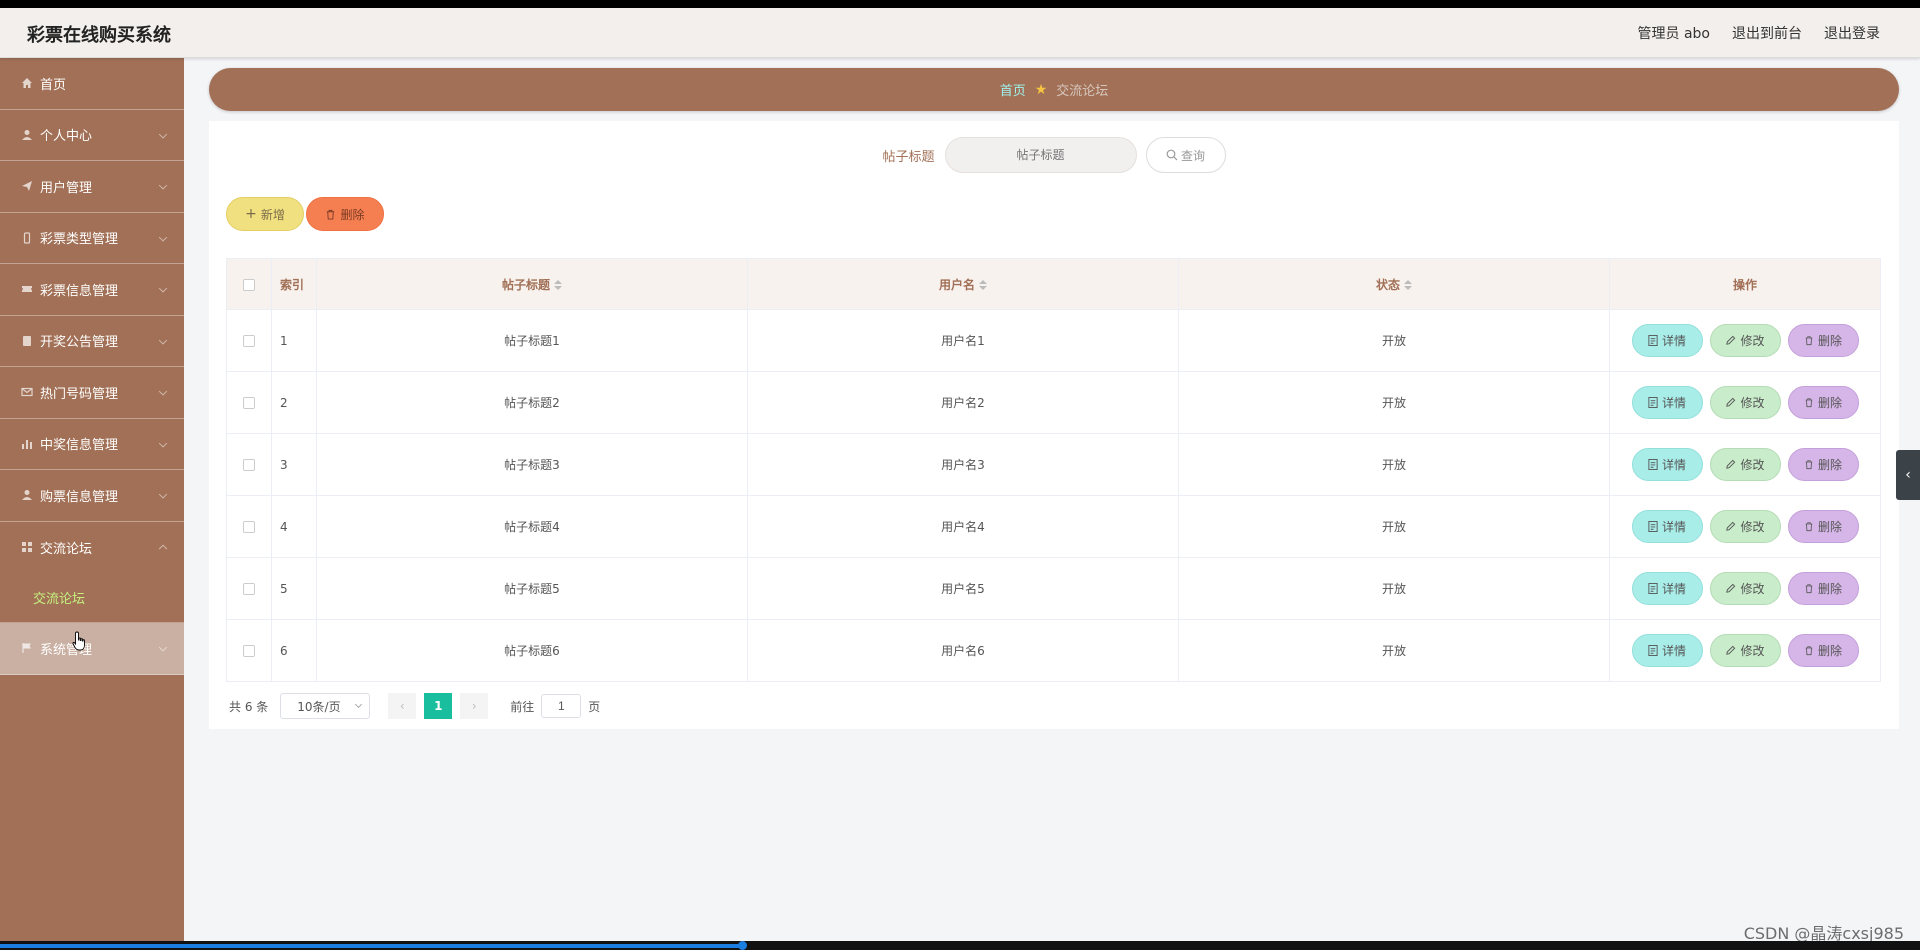 This screenshot has width=1920, height=950. I want to click on row-post-title: 帖子标题2, so click(532, 402).